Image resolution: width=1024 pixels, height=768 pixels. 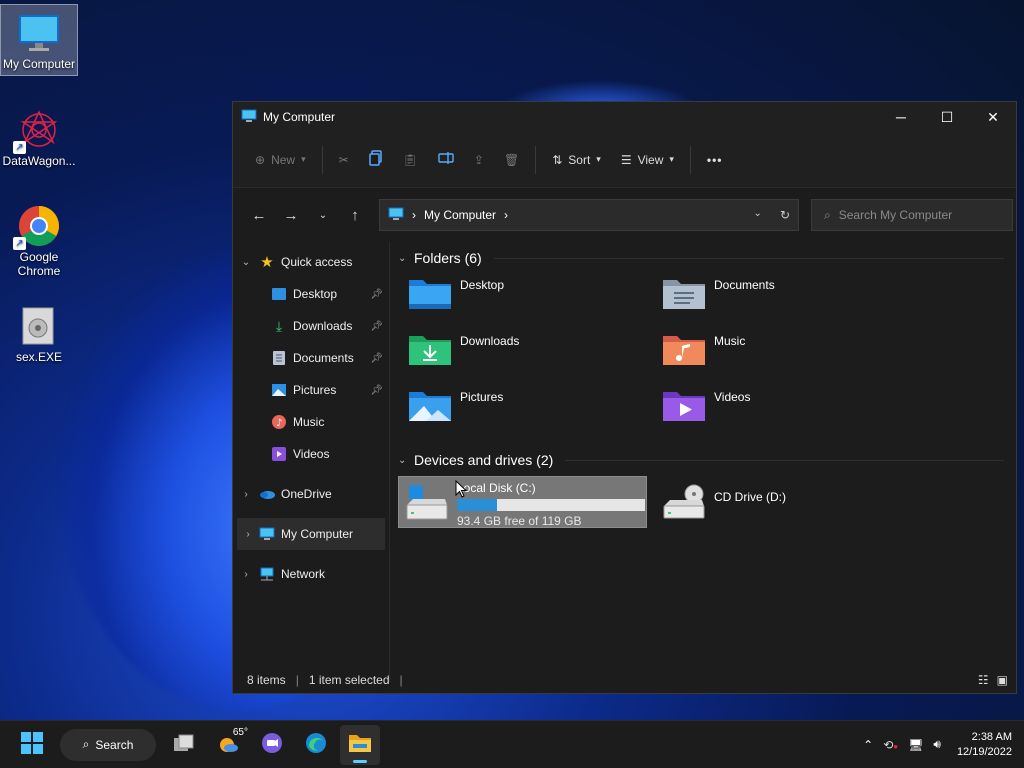 What do you see at coordinates (280, 160) in the screenshot?
I see `new-button: ⊕ New ▾` at bounding box center [280, 160].